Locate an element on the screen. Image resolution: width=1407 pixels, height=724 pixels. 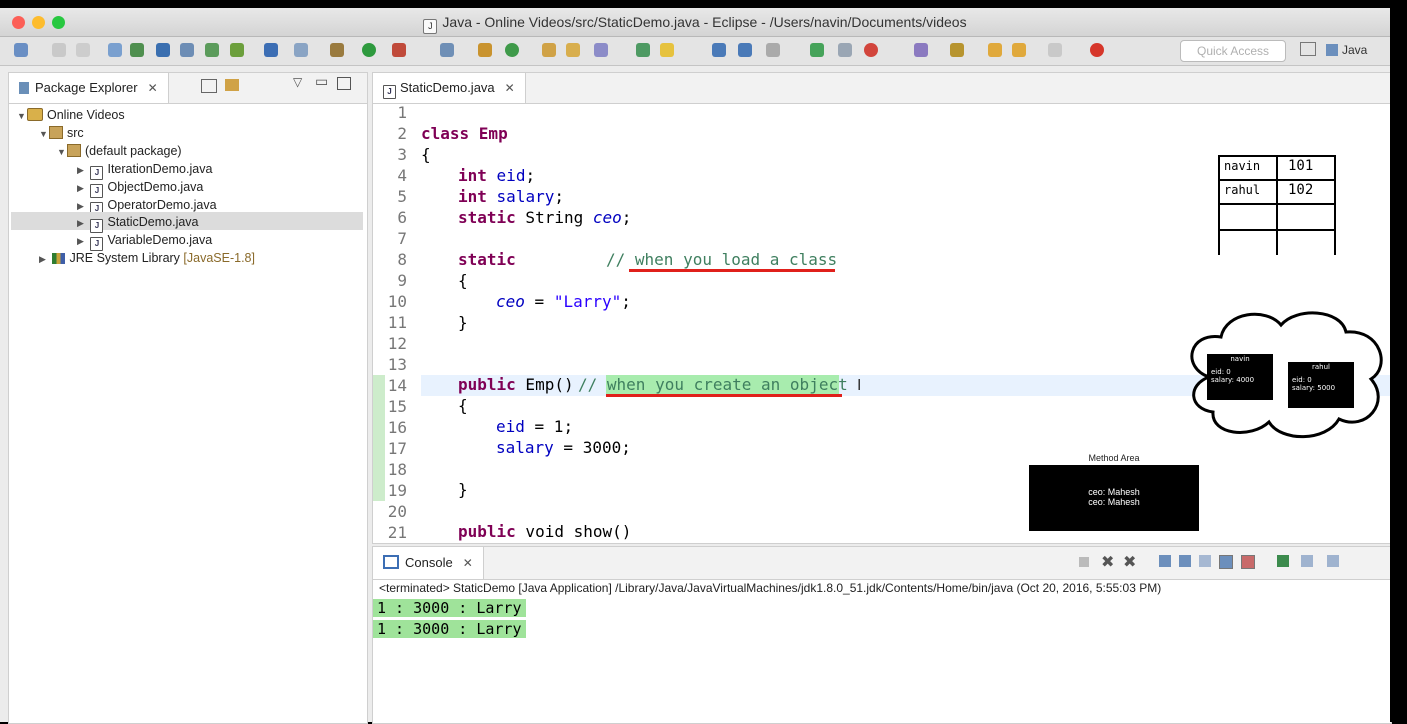
method-area-line: ceo: Mahesh is located at coordinates (1114, 492).